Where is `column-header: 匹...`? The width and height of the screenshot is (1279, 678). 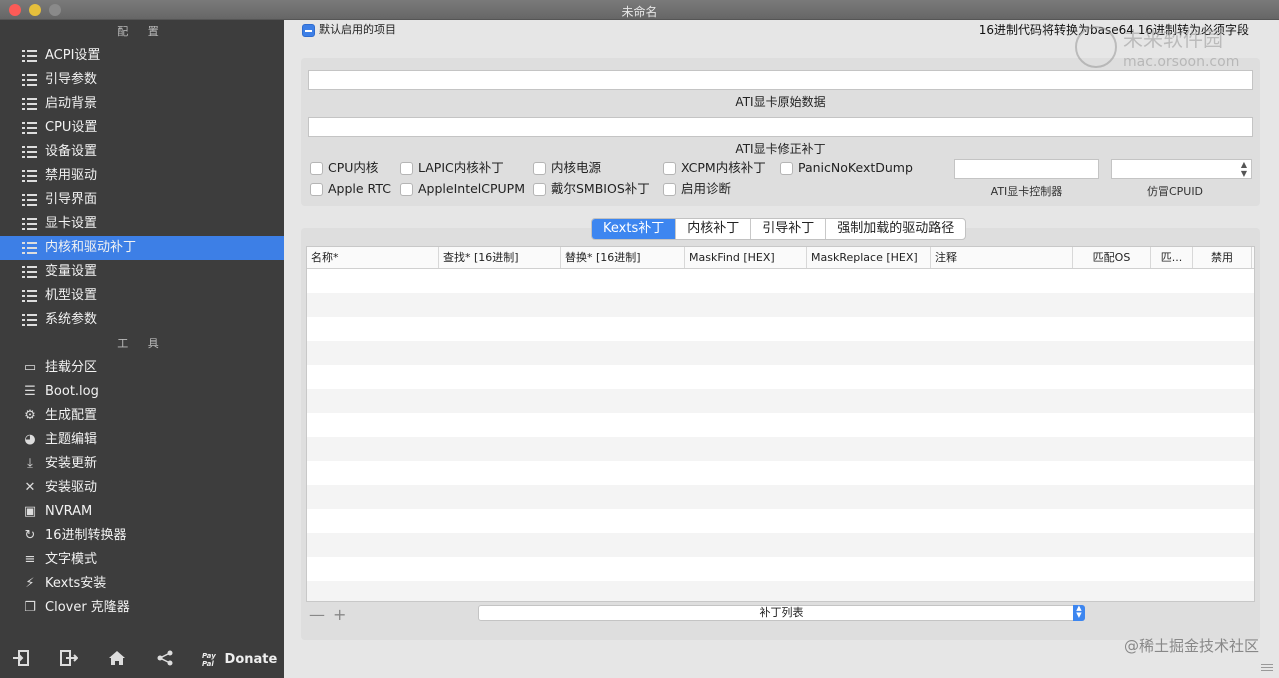 column-header: 匹... is located at coordinates (1172, 257).